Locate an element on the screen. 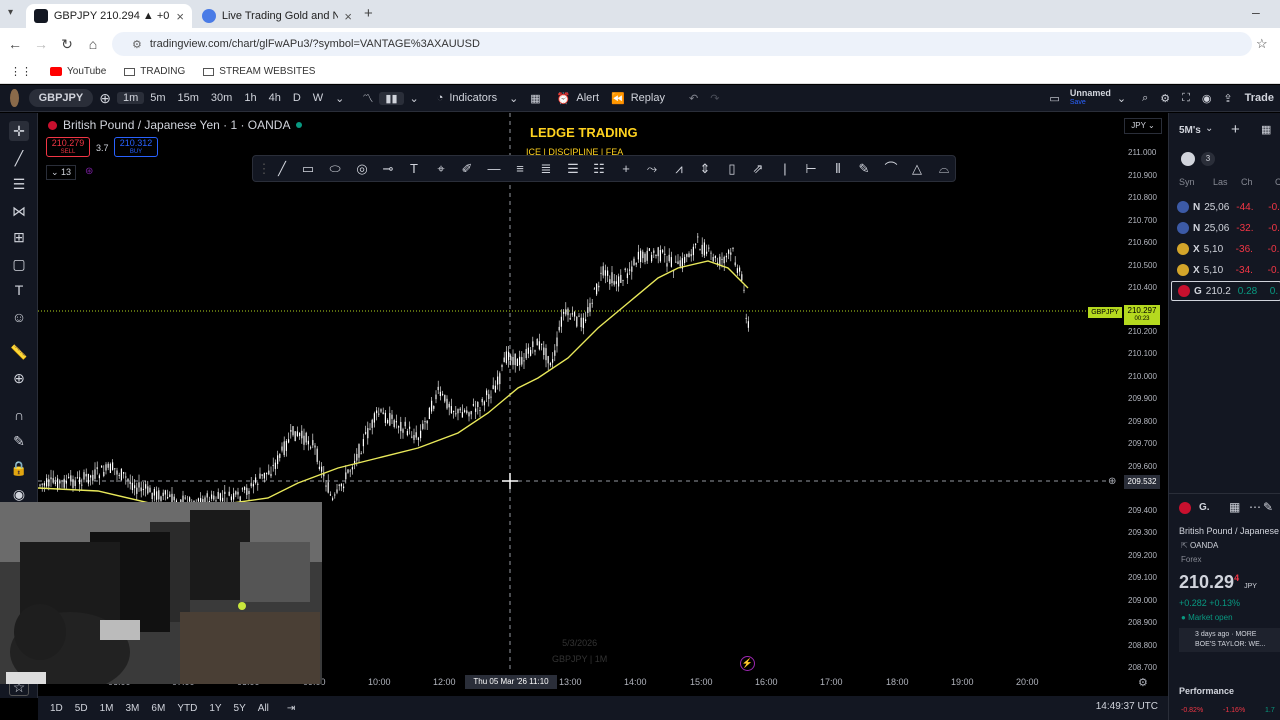  fullscreen-icon: ⛶ is located at coordinates (1186, 98).